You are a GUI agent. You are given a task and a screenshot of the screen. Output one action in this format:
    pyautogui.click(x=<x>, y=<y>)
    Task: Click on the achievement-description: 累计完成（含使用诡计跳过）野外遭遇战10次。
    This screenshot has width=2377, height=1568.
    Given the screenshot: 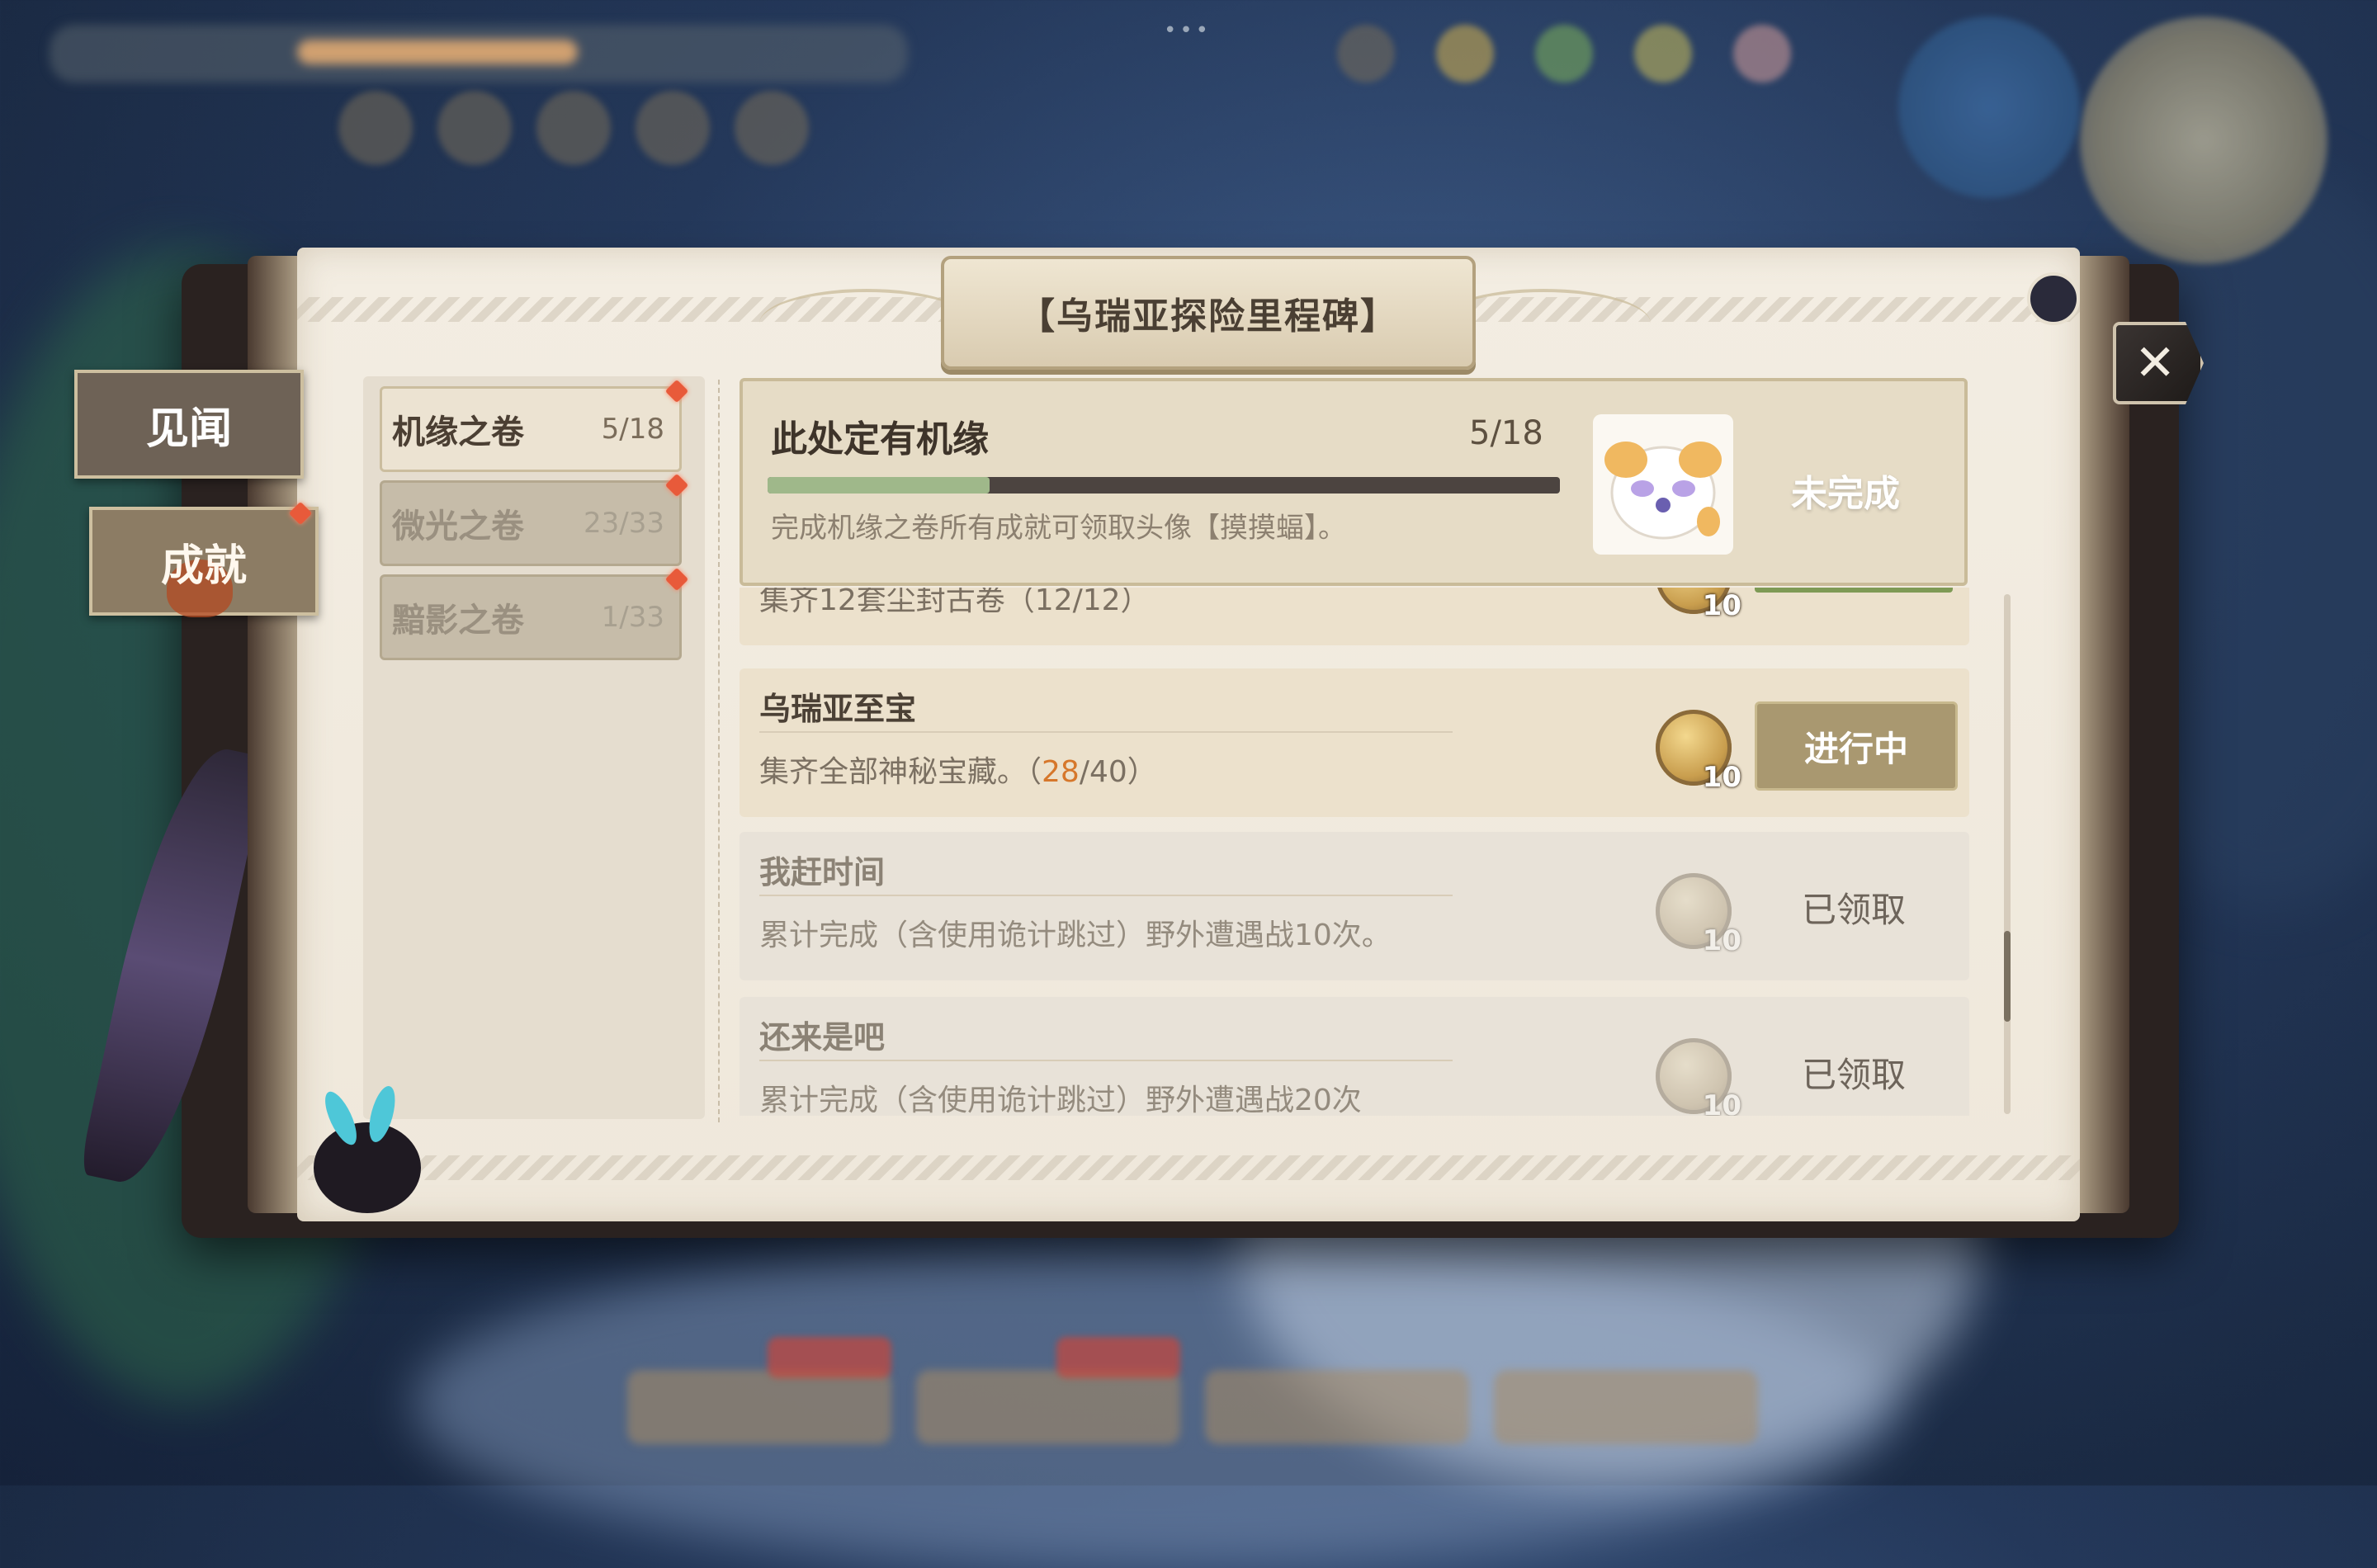 What is the action you would take?
    pyautogui.click(x=1075, y=935)
    